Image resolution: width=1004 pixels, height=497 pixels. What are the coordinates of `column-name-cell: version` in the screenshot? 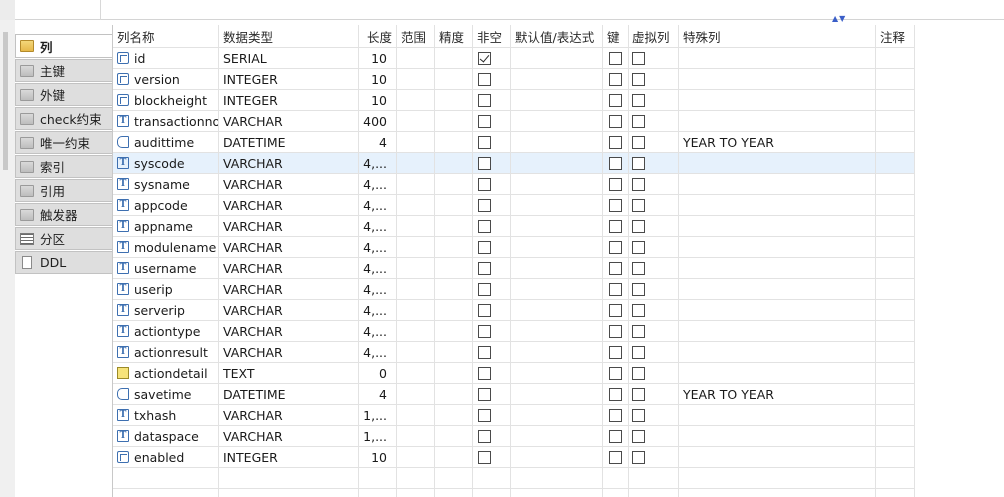 It's located at (166, 79).